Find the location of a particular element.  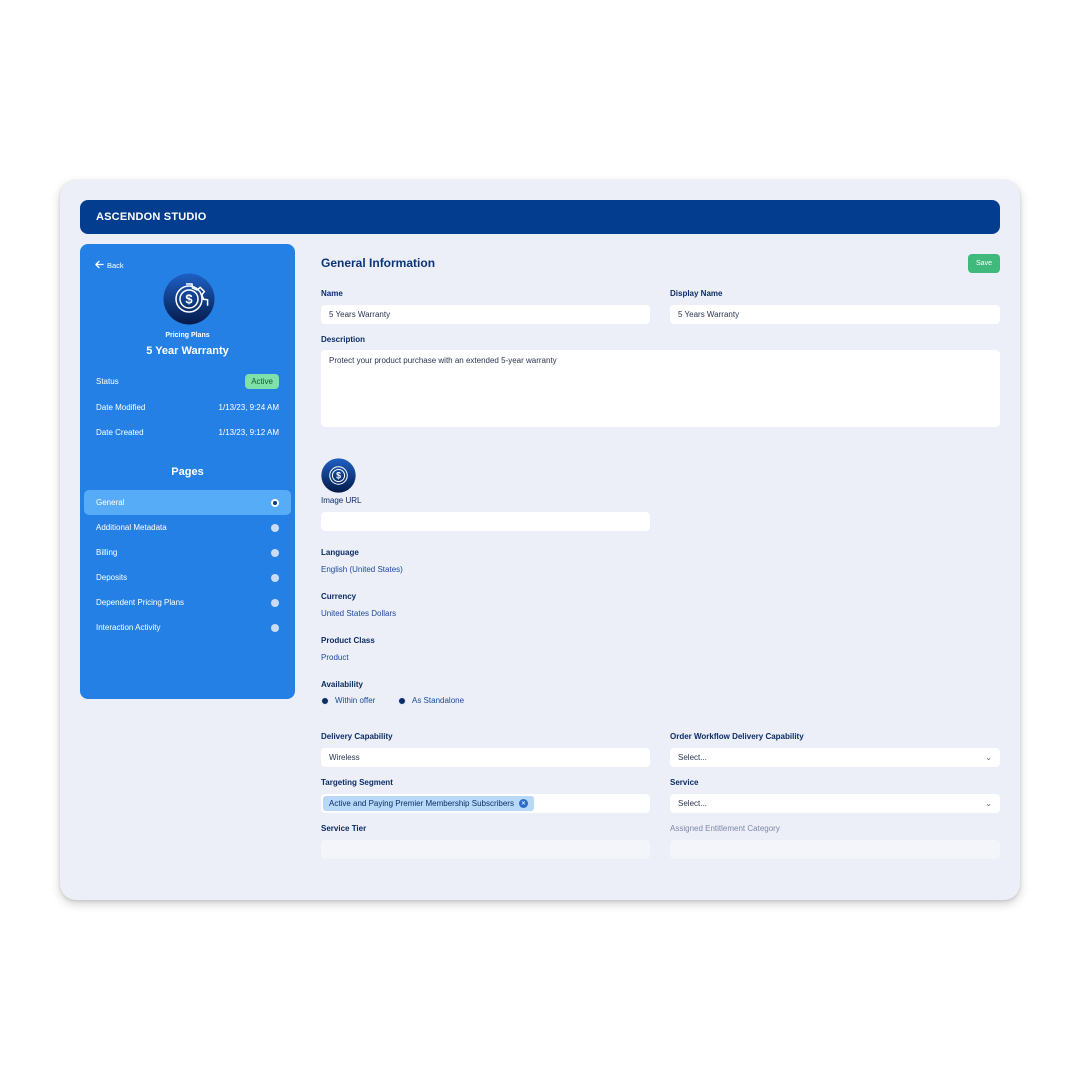

nav-item-label: Additional Metadata is located at coordinates (131, 527).